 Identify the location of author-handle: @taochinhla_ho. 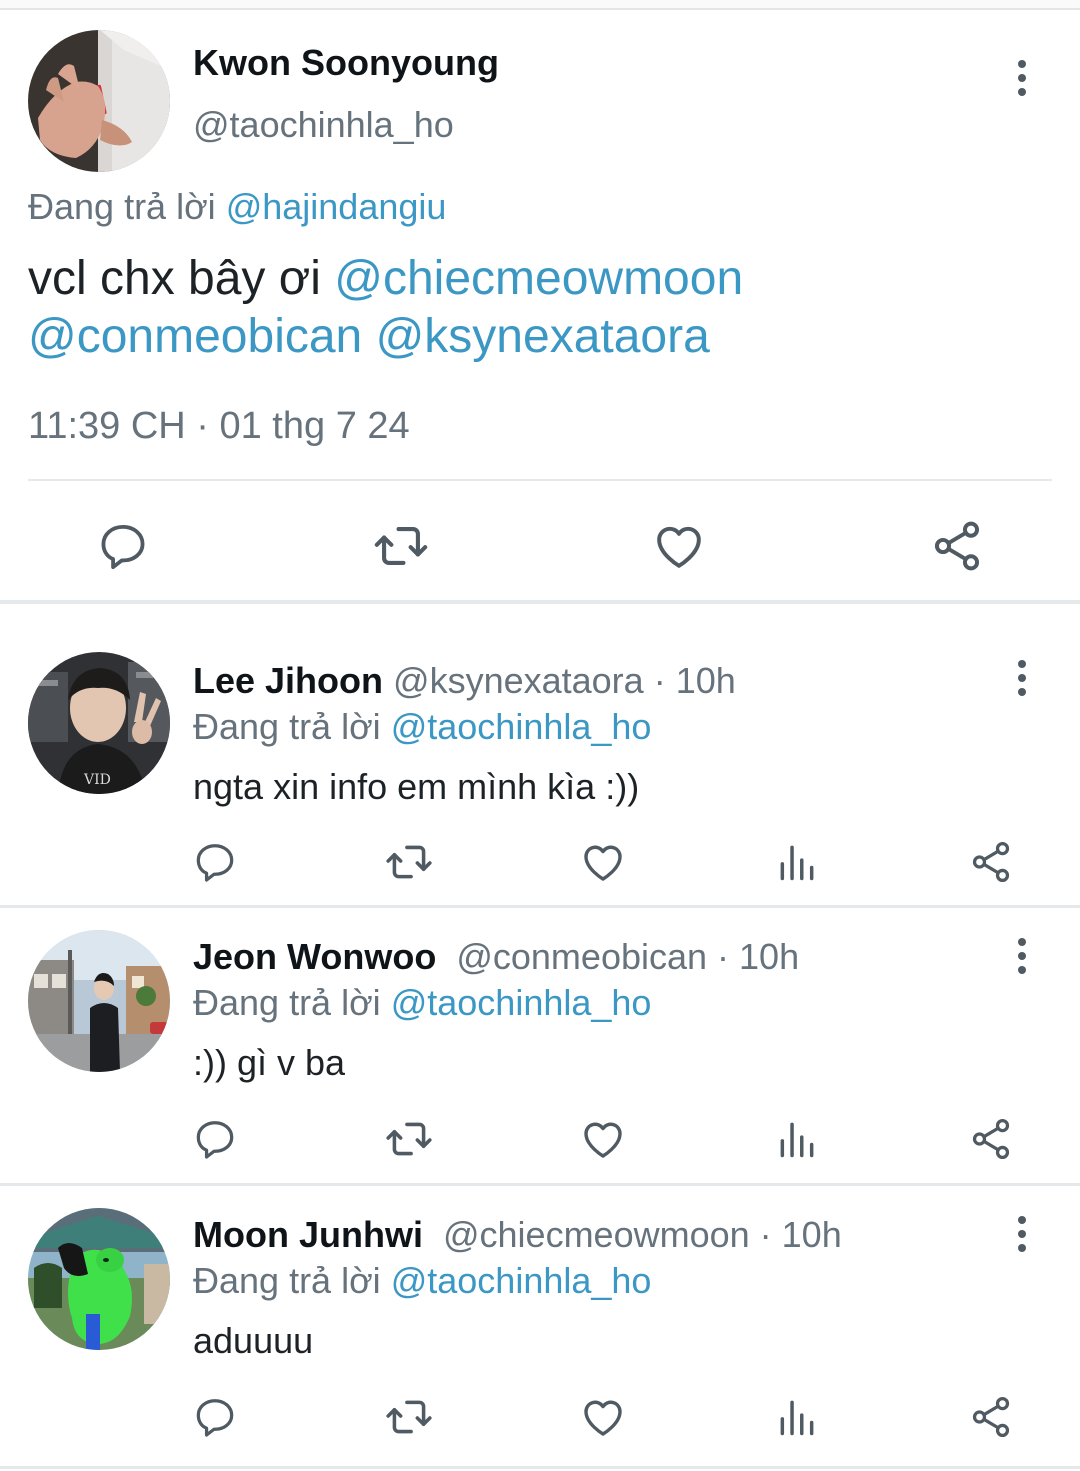
(323, 125).